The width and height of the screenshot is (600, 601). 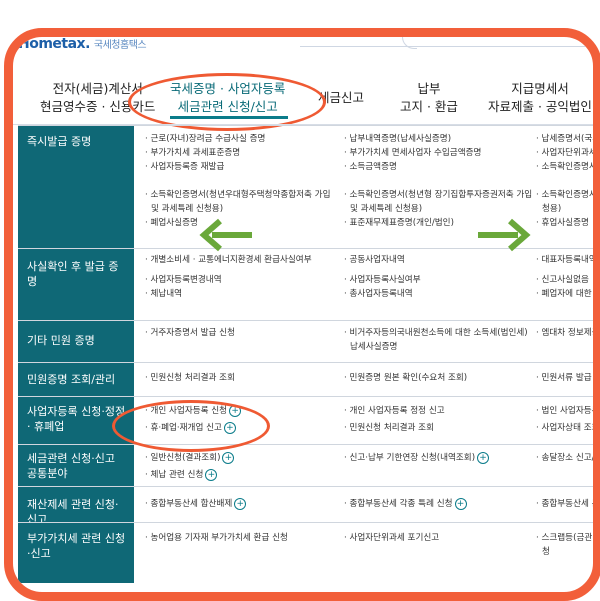 I want to click on col3-list: · 종합부동산세 분, so click(x=564, y=504).